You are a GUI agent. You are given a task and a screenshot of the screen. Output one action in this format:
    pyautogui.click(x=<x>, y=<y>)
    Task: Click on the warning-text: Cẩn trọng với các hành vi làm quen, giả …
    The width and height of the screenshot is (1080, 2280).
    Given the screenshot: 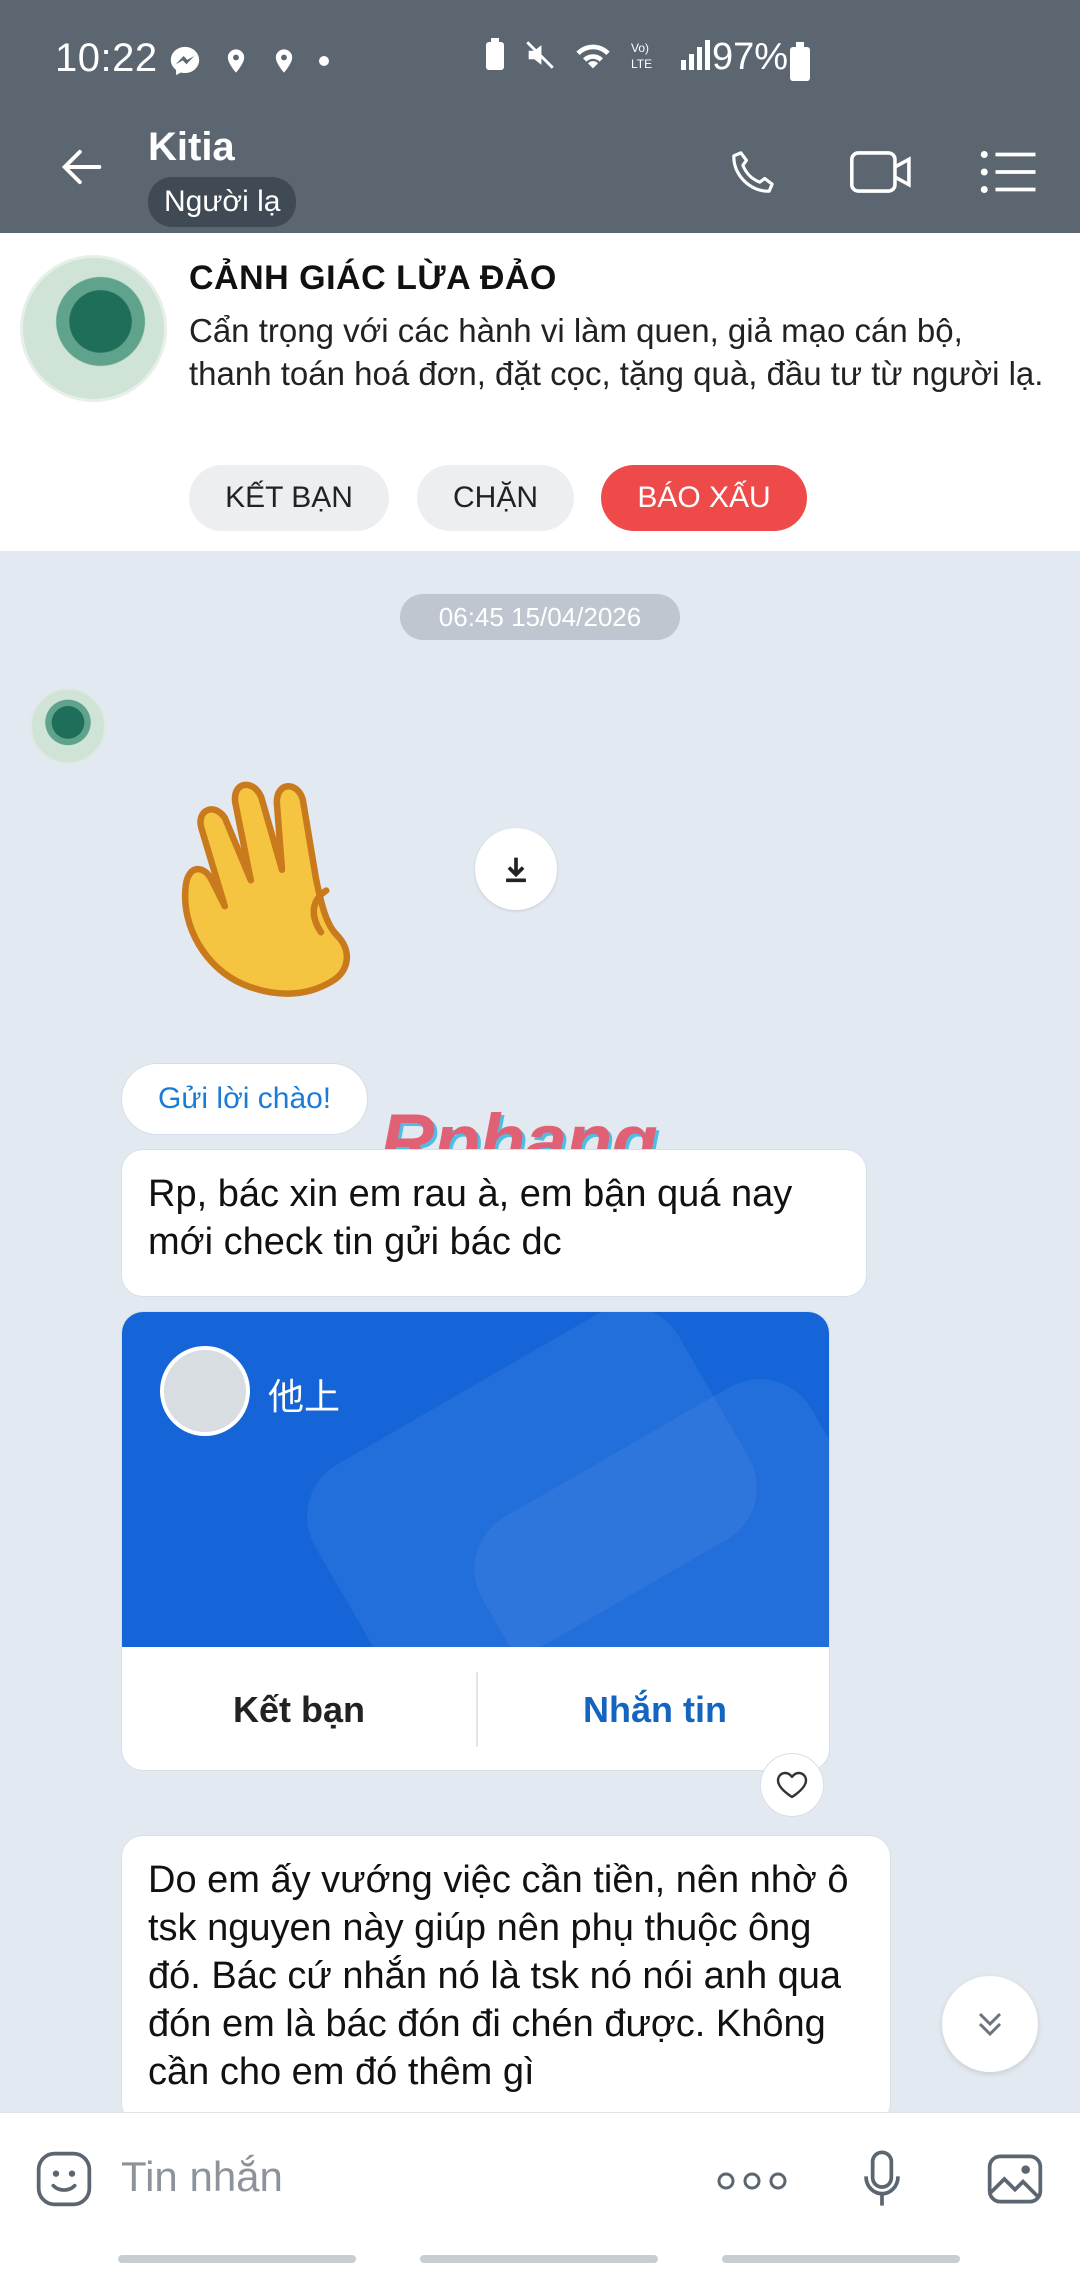 What is the action you would take?
    pyautogui.click(x=616, y=352)
    